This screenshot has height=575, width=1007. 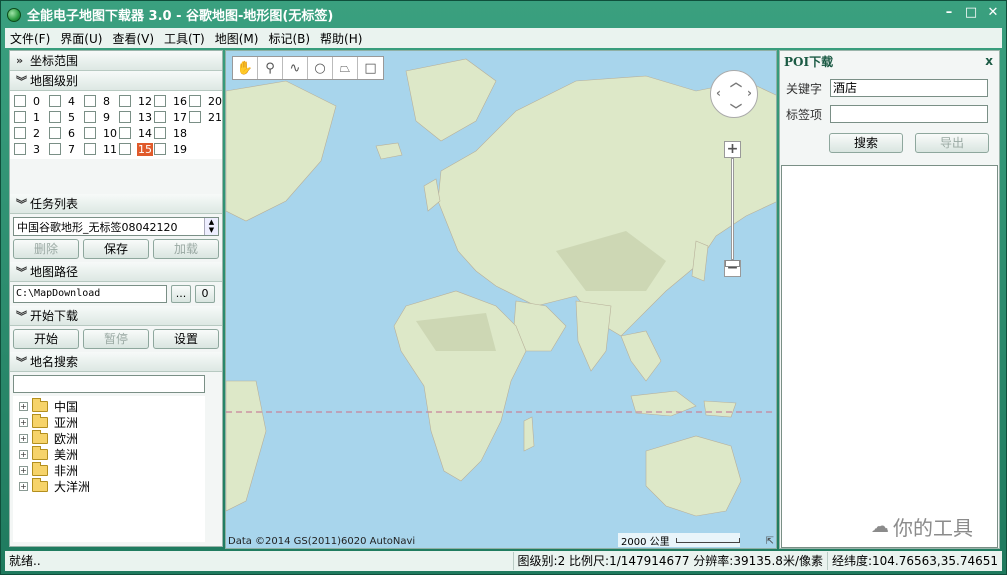 I want to click on task-select: 中国谷歌地形_无标签08042120 ▲ ▼, so click(x=116, y=226).